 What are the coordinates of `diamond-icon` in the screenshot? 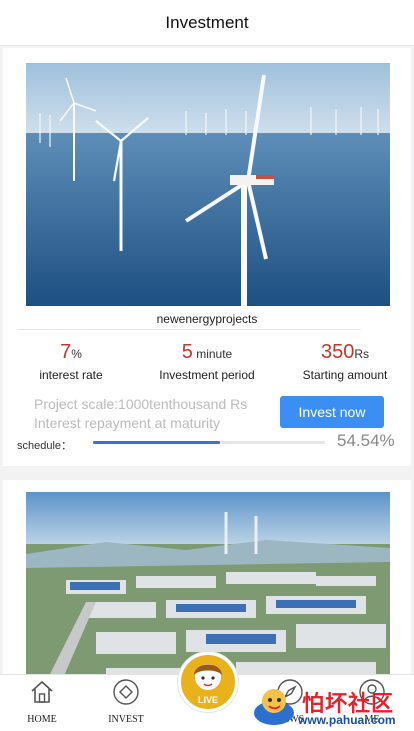 It's located at (126, 692).